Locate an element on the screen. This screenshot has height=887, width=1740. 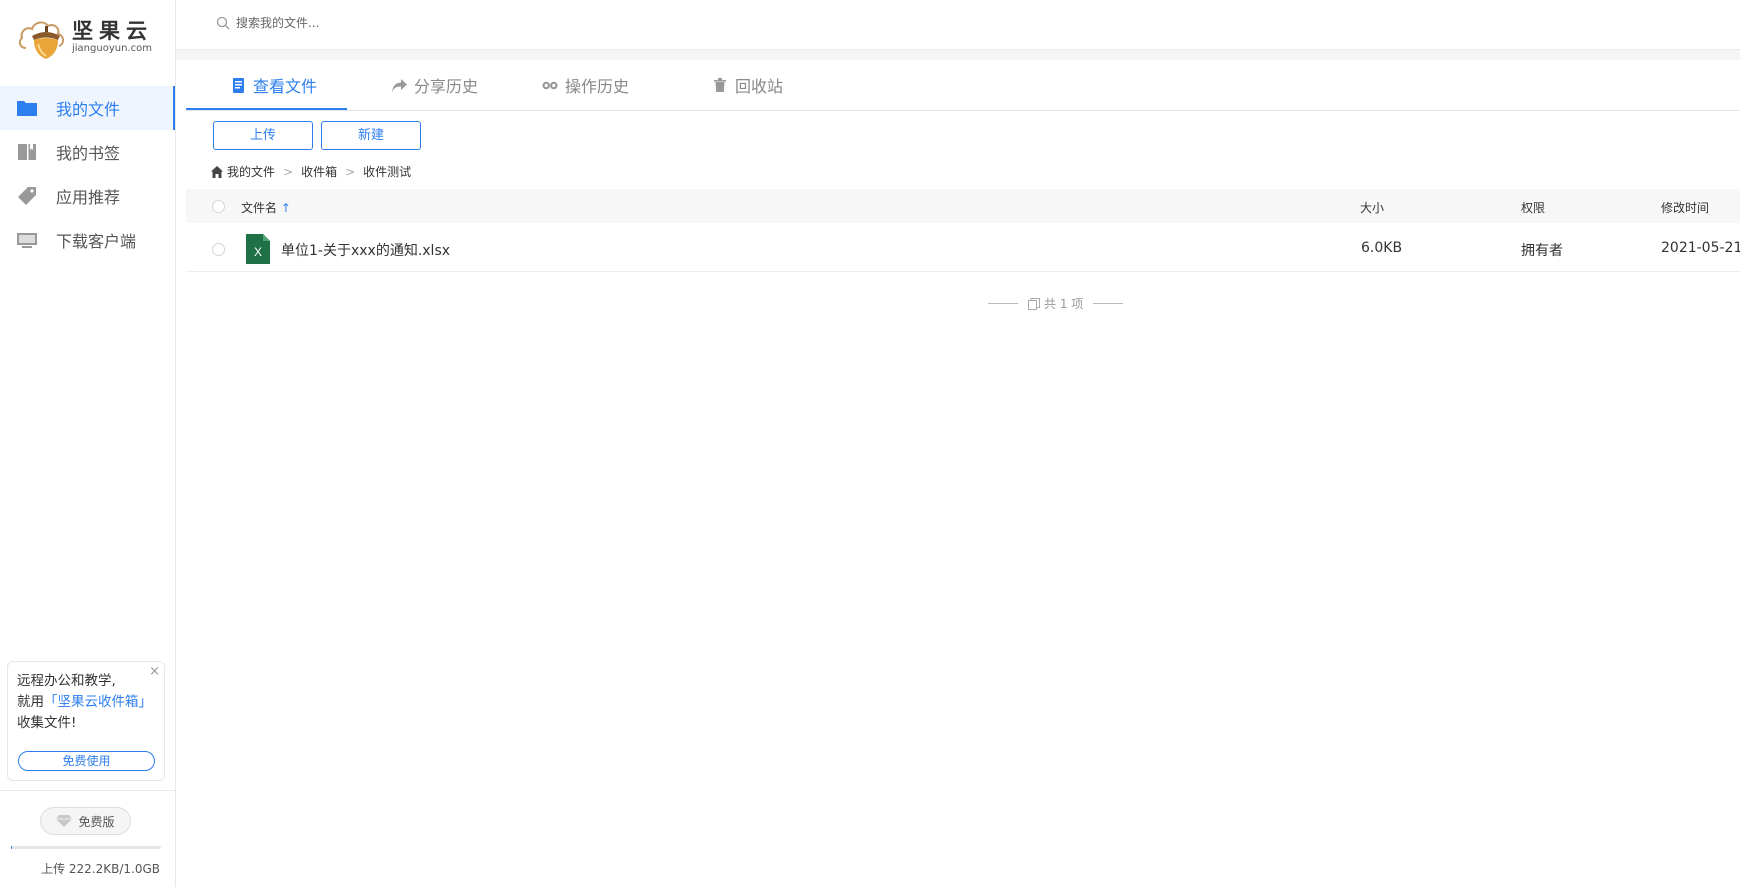
column-header-modified: 修改时间 is located at coordinates (1685, 207).